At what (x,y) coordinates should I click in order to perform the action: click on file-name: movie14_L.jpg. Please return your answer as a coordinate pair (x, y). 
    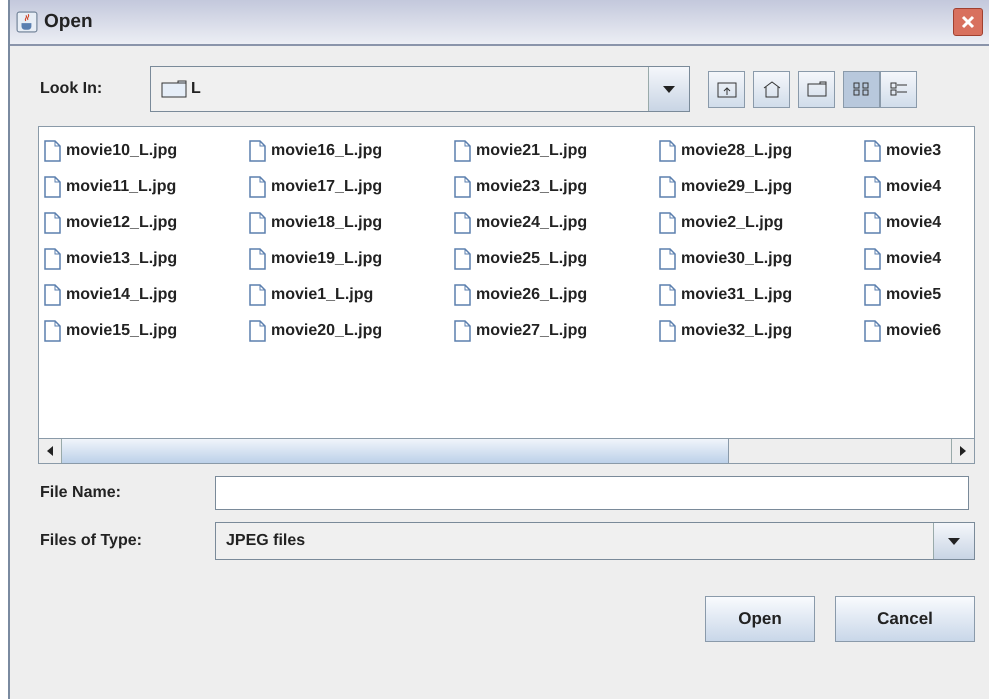
    Looking at the image, I should click on (122, 295).